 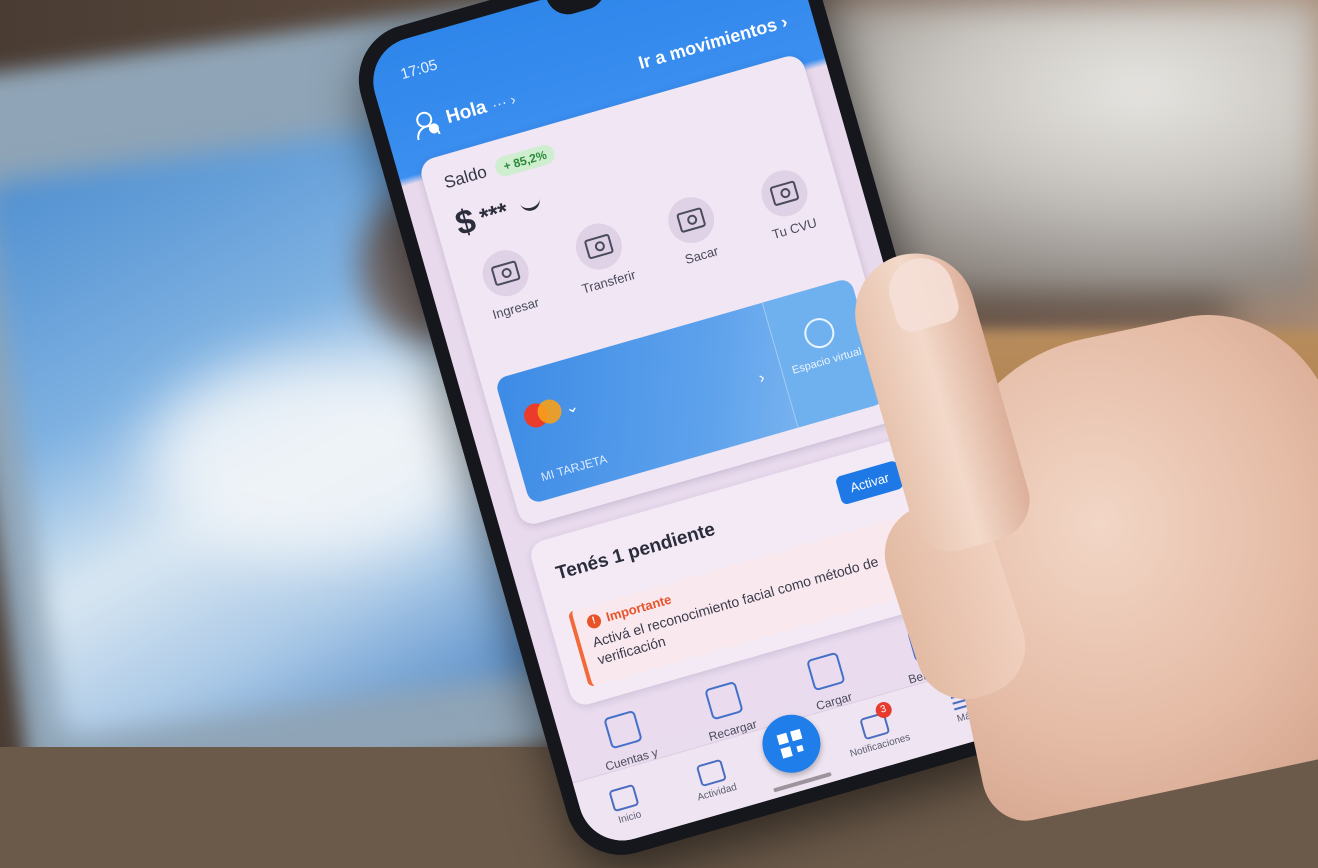 I want to click on action-ingresar: Ingresar, so click(x=513, y=299).